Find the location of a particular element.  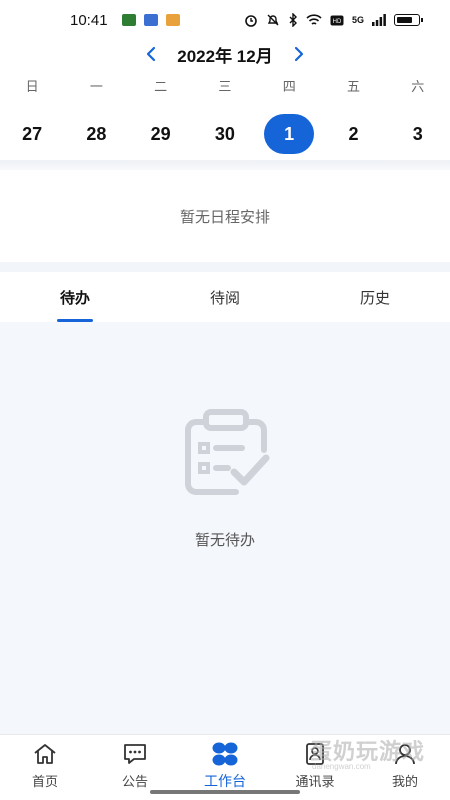

nav-label: 首页 is located at coordinates (44, 781).